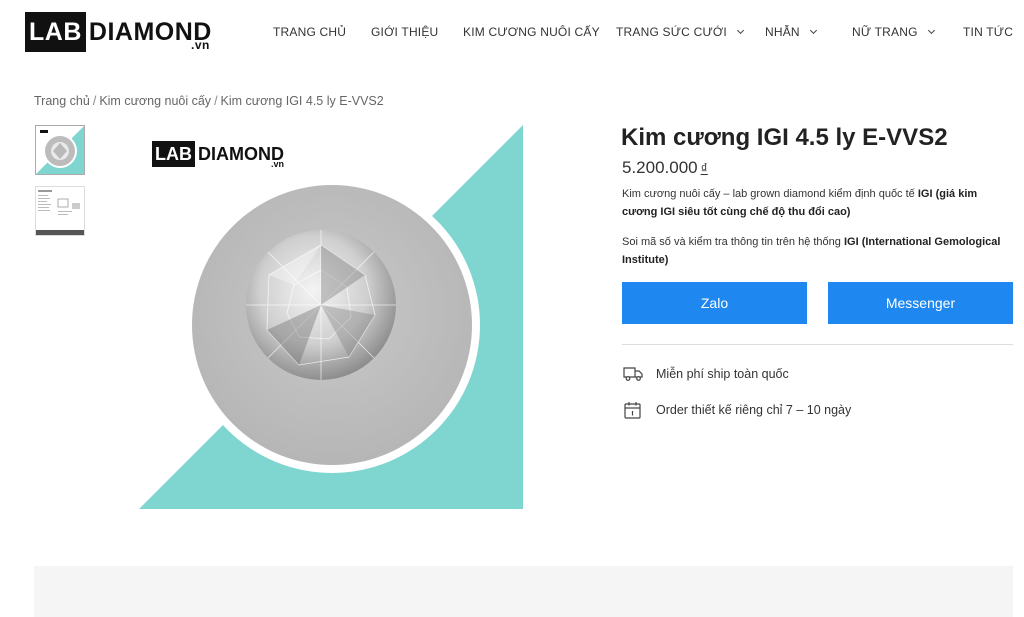 The image size is (1024, 617). What do you see at coordinates (671, 32) in the screenshot?
I see `nav-label: TRANG SỨC CƯỚI` at bounding box center [671, 32].